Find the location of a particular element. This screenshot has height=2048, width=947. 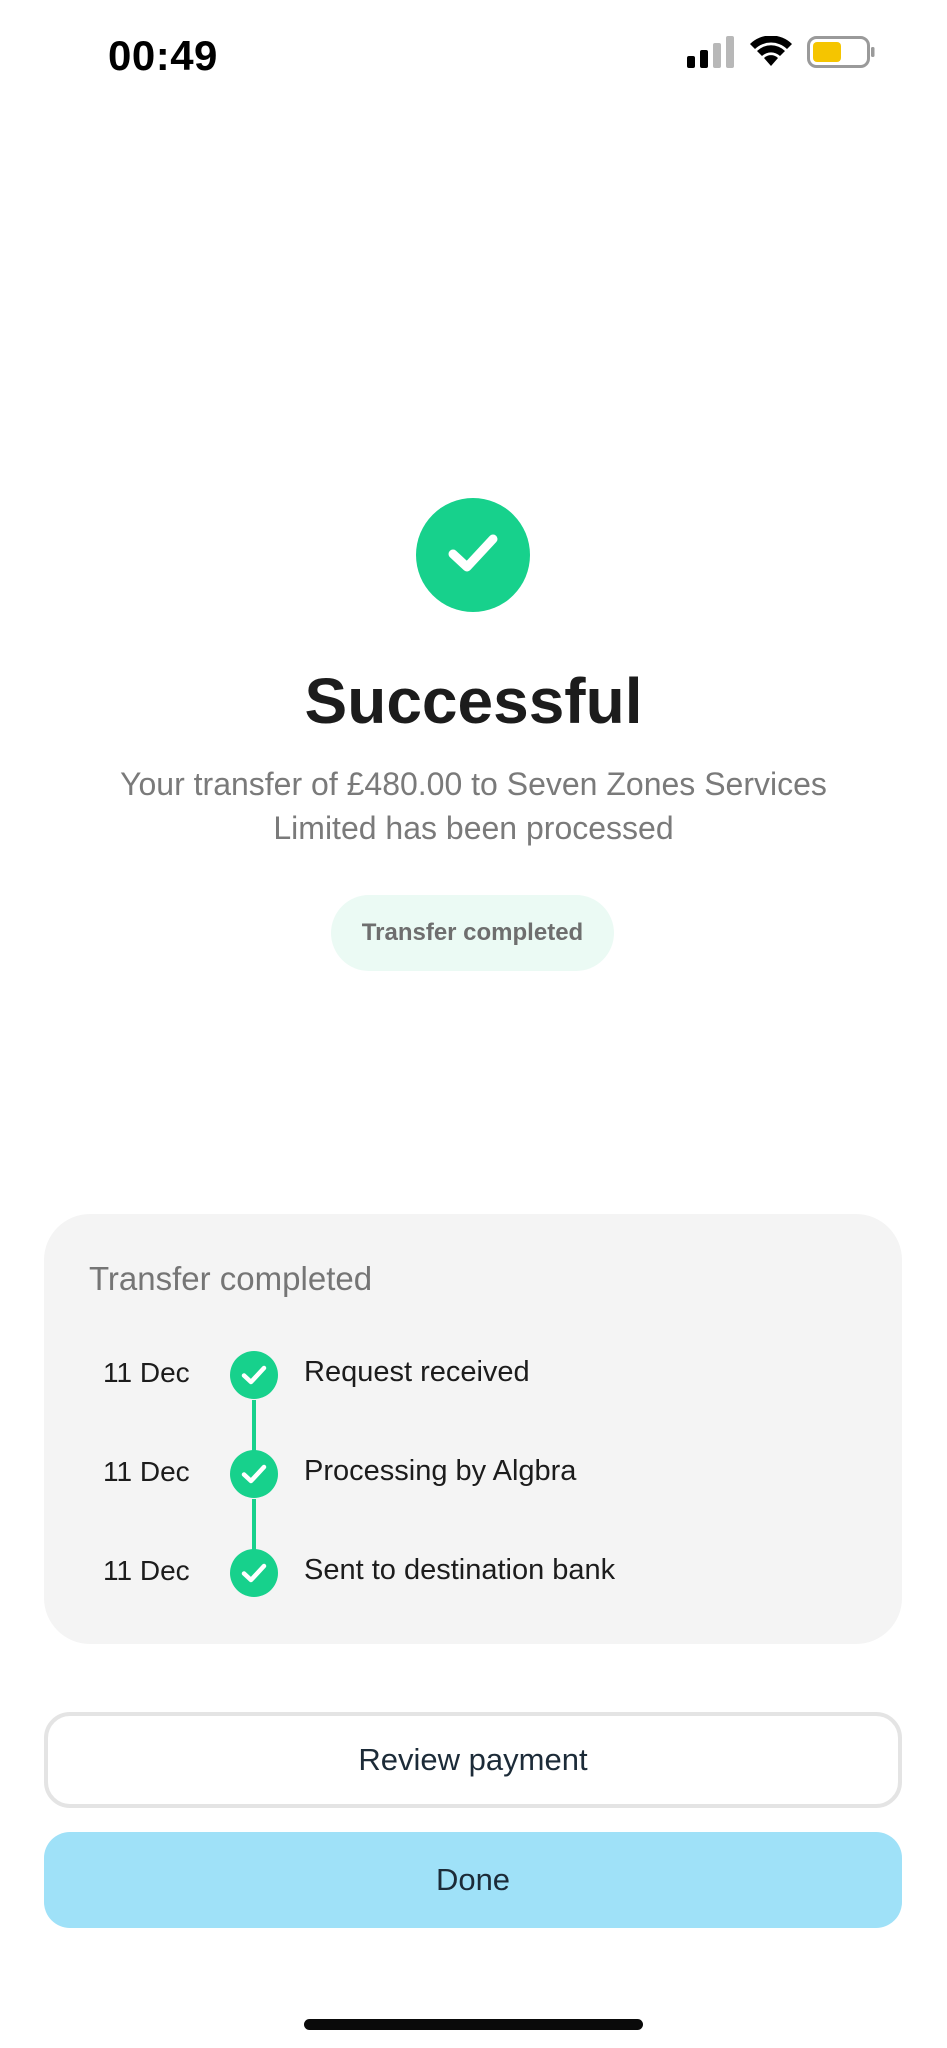

timeline-step-sent-to-bank: 11 Dec Sent to destination bank is located at coordinates (473, 1573).